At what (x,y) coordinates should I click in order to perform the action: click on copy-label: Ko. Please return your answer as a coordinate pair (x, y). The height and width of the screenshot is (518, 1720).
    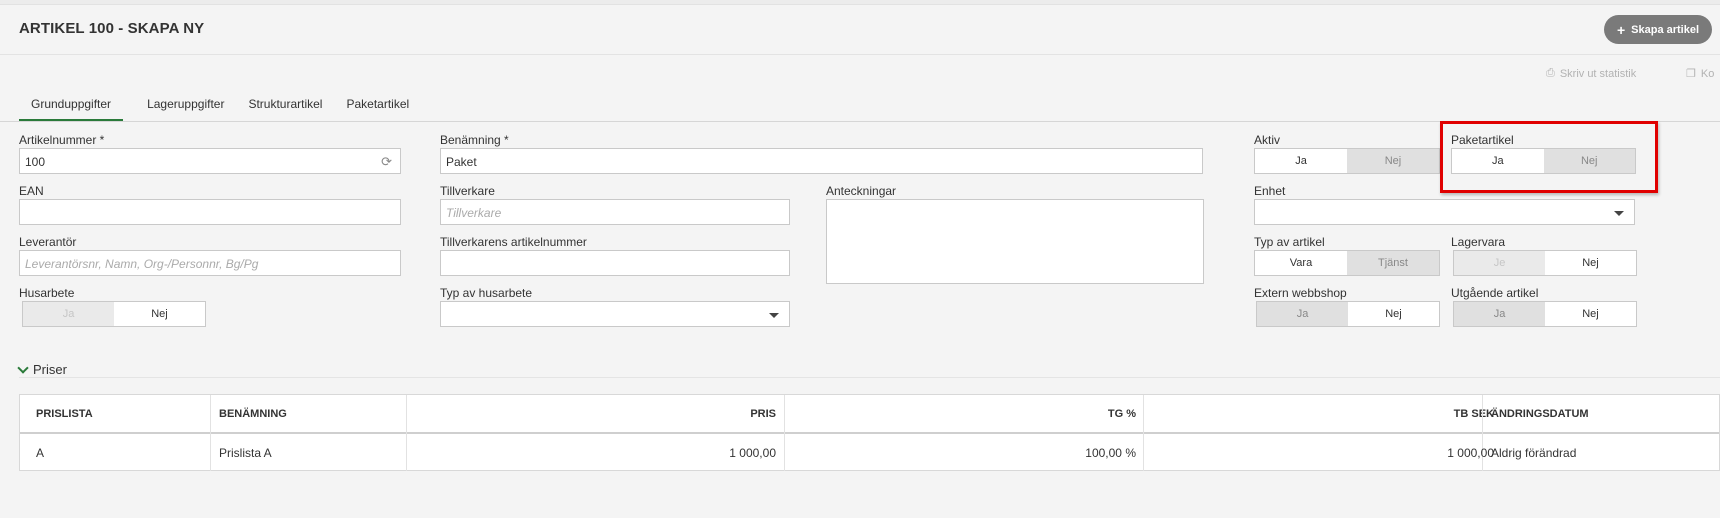
    Looking at the image, I should click on (1707, 73).